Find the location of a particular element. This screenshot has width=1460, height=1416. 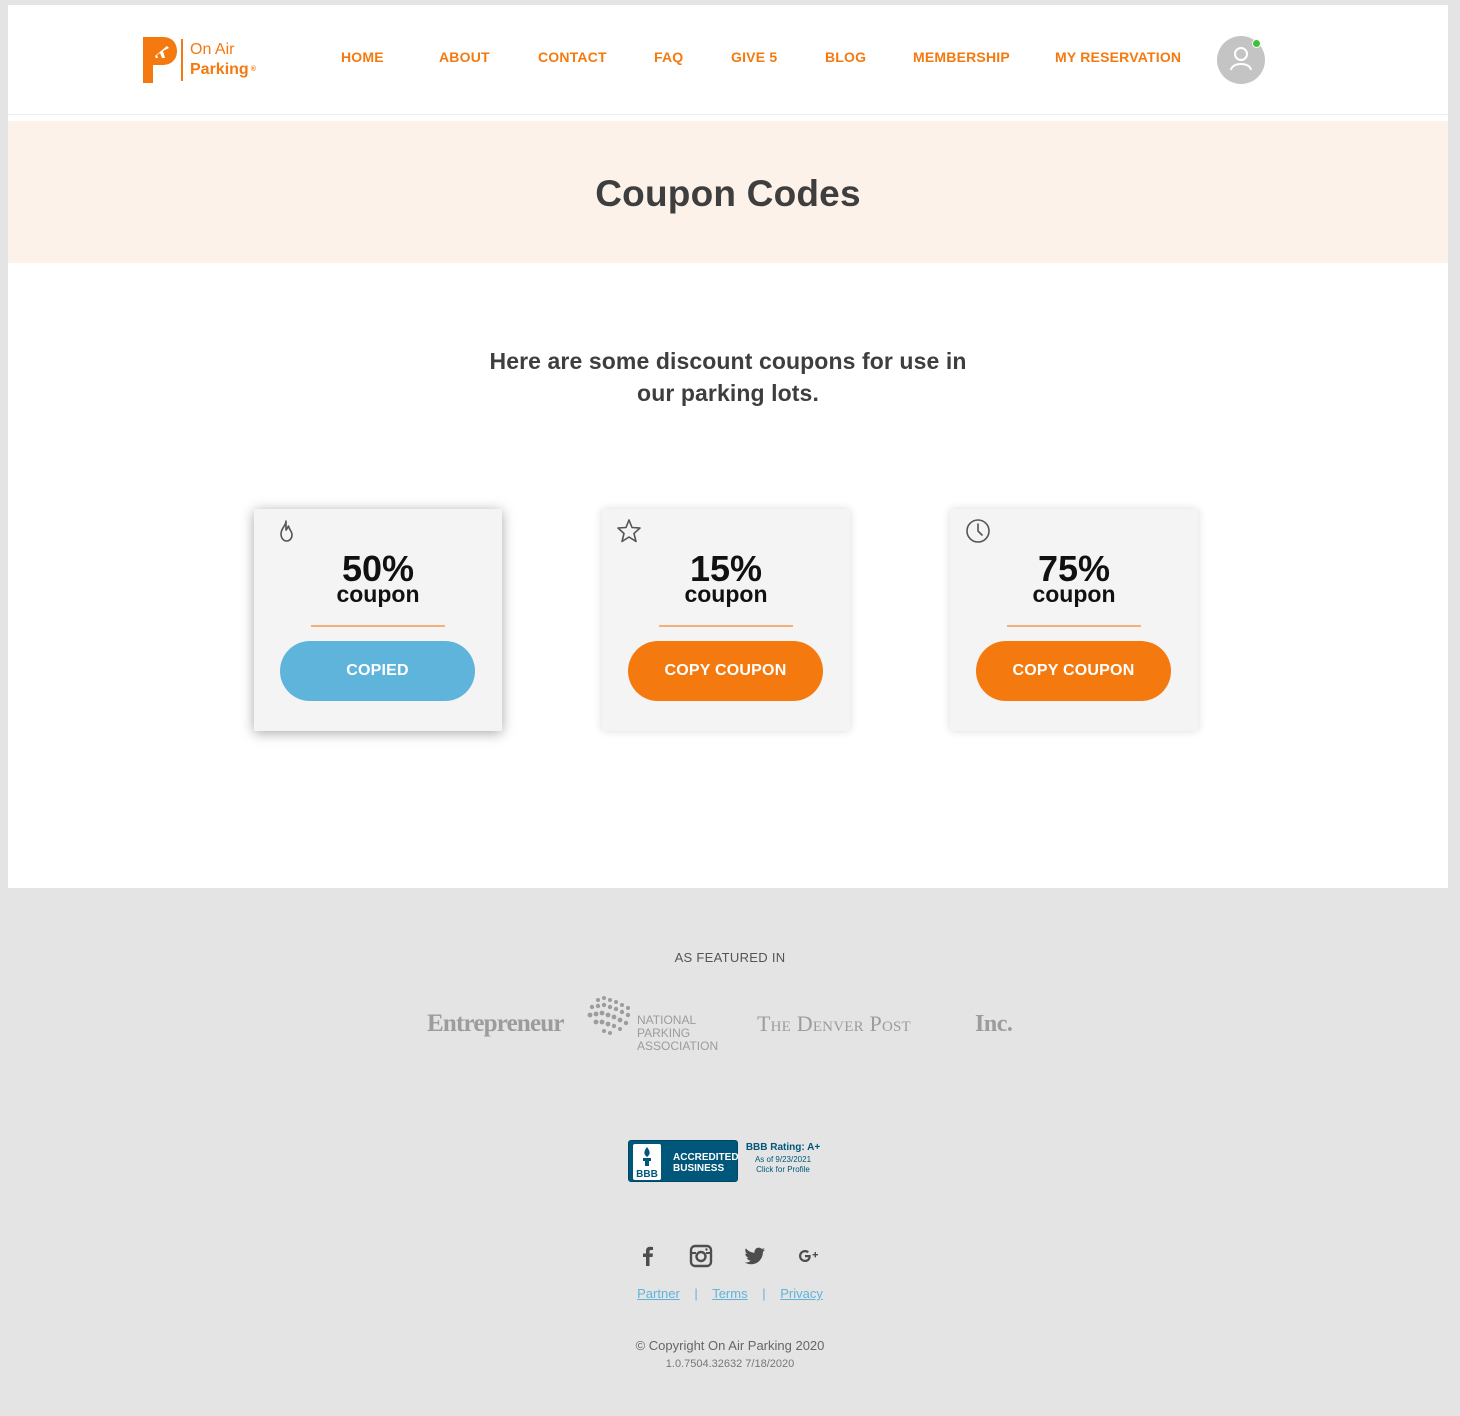

nav-contact: CONTACT is located at coordinates (572, 57).